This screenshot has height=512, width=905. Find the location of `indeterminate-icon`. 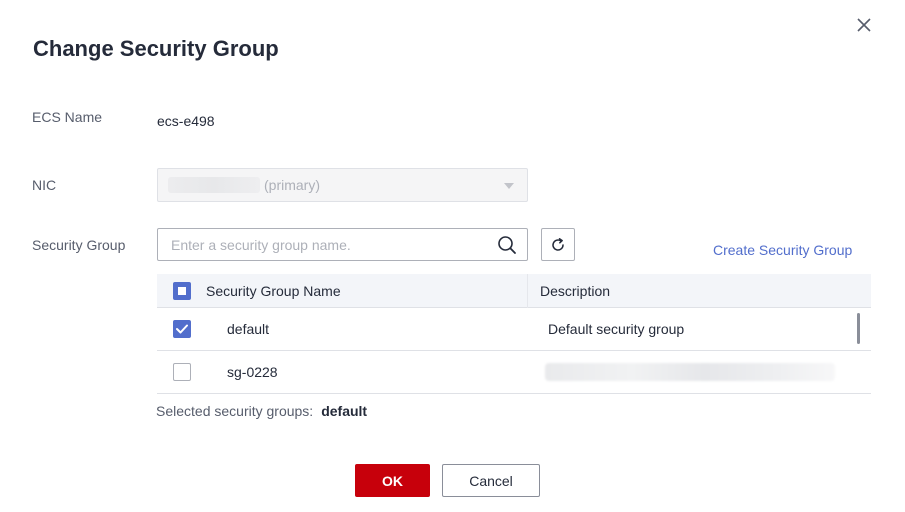

indeterminate-icon is located at coordinates (182, 291).